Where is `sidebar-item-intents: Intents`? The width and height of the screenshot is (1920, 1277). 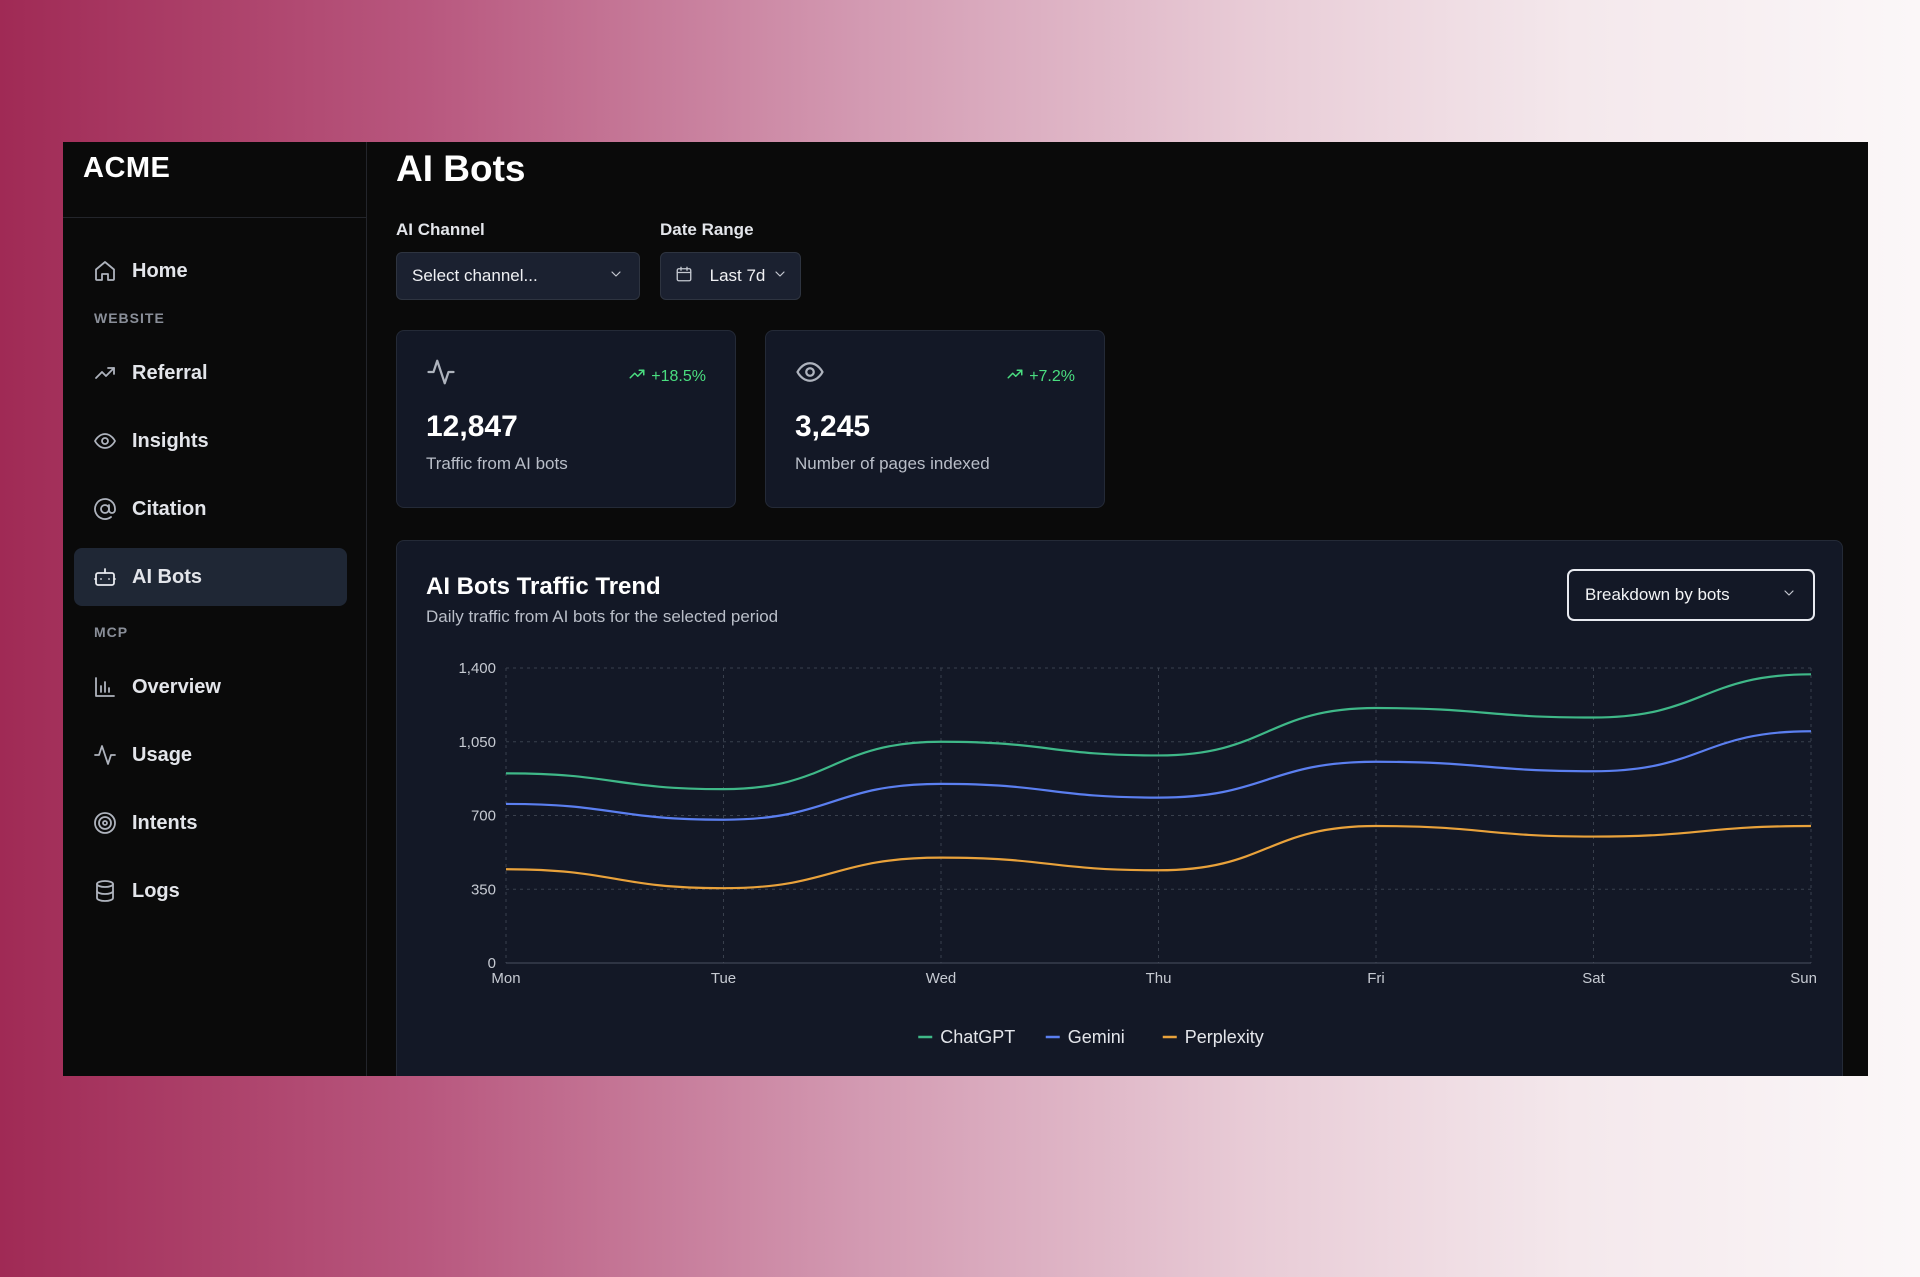 sidebar-item-intents: Intents is located at coordinates (210, 823).